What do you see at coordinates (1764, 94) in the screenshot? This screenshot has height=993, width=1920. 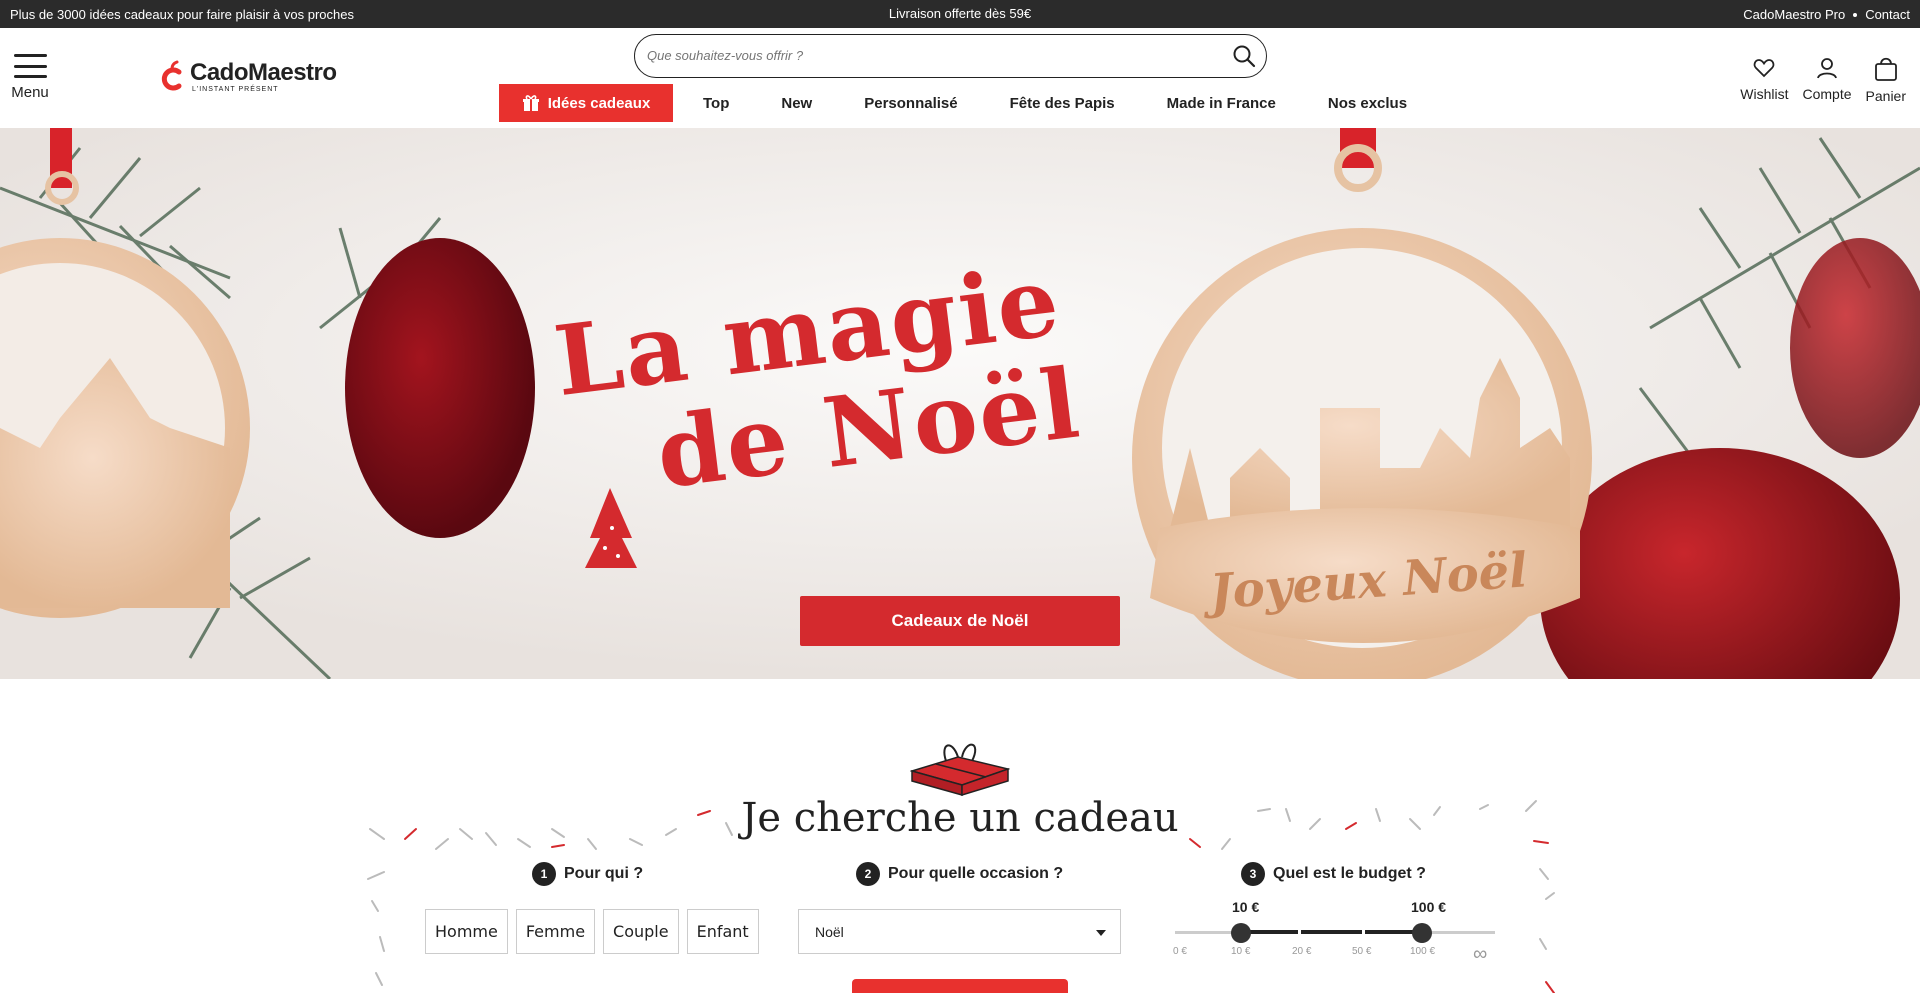 I see `wishlist-label: Wishlist` at bounding box center [1764, 94].